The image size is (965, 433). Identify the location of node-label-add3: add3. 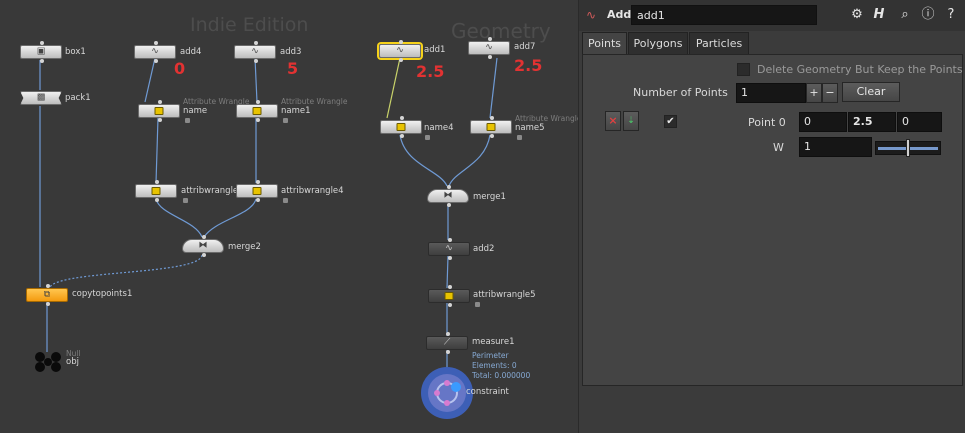
(291, 52).